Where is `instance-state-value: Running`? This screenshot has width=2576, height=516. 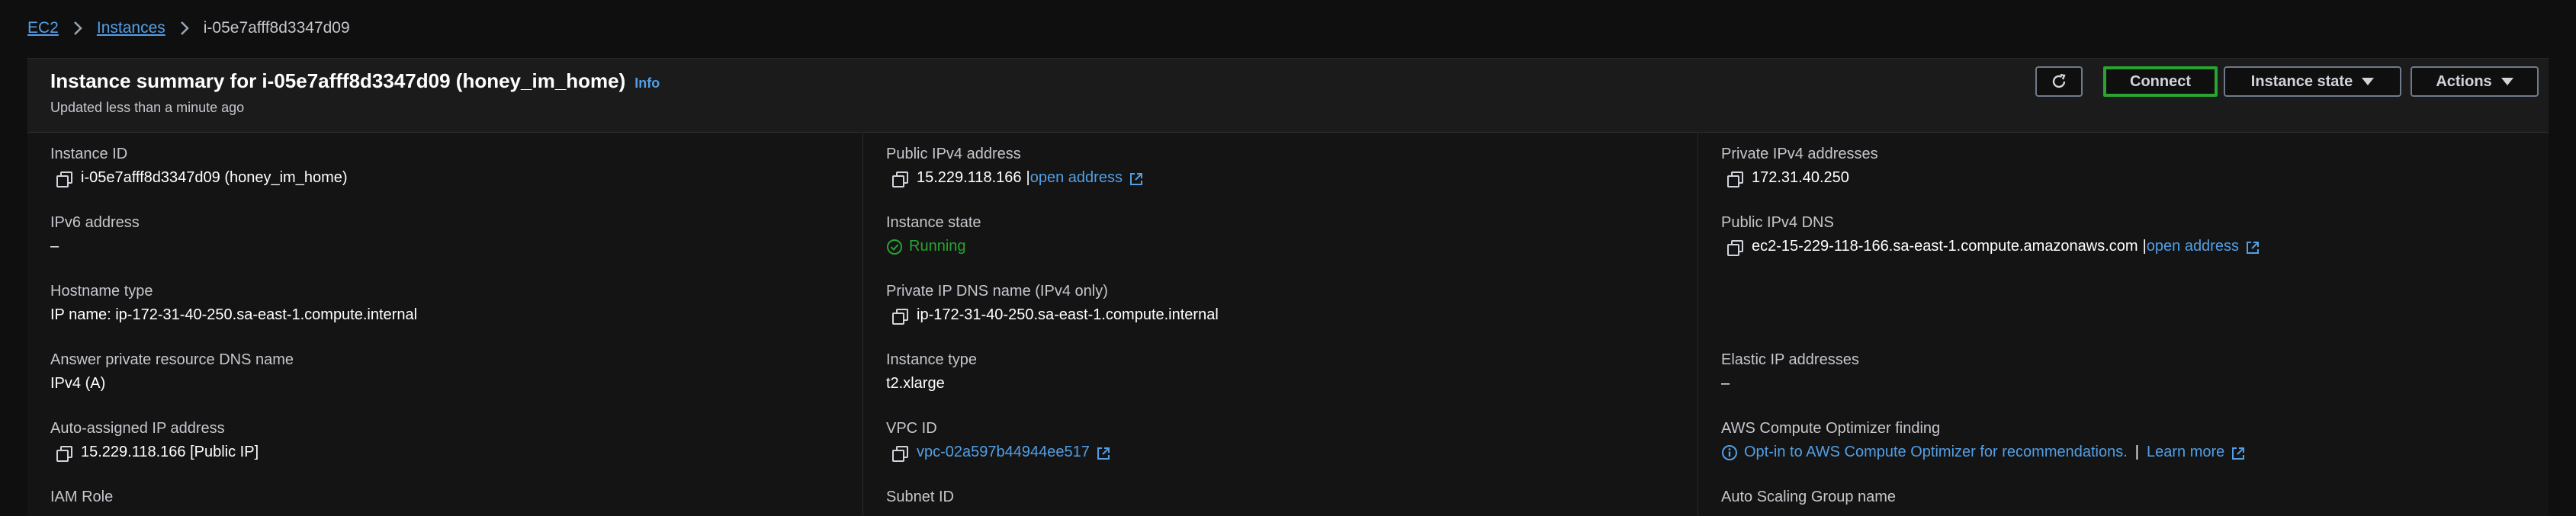 instance-state-value: Running is located at coordinates (937, 247).